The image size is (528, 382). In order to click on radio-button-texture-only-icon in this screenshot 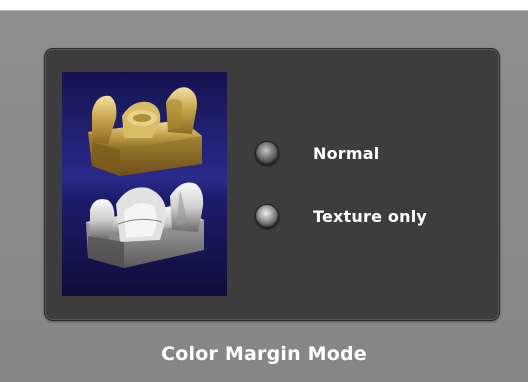, I will do `click(267, 216)`.